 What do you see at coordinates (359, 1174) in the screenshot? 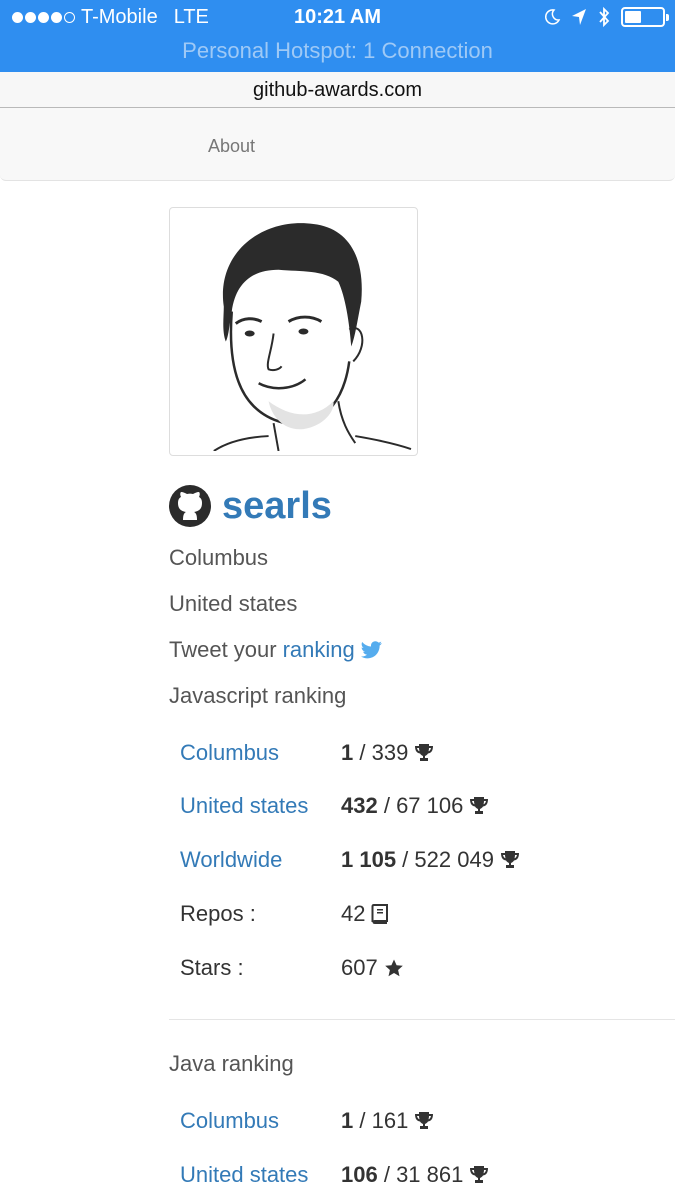
I see `rank-position: 106` at bounding box center [359, 1174].